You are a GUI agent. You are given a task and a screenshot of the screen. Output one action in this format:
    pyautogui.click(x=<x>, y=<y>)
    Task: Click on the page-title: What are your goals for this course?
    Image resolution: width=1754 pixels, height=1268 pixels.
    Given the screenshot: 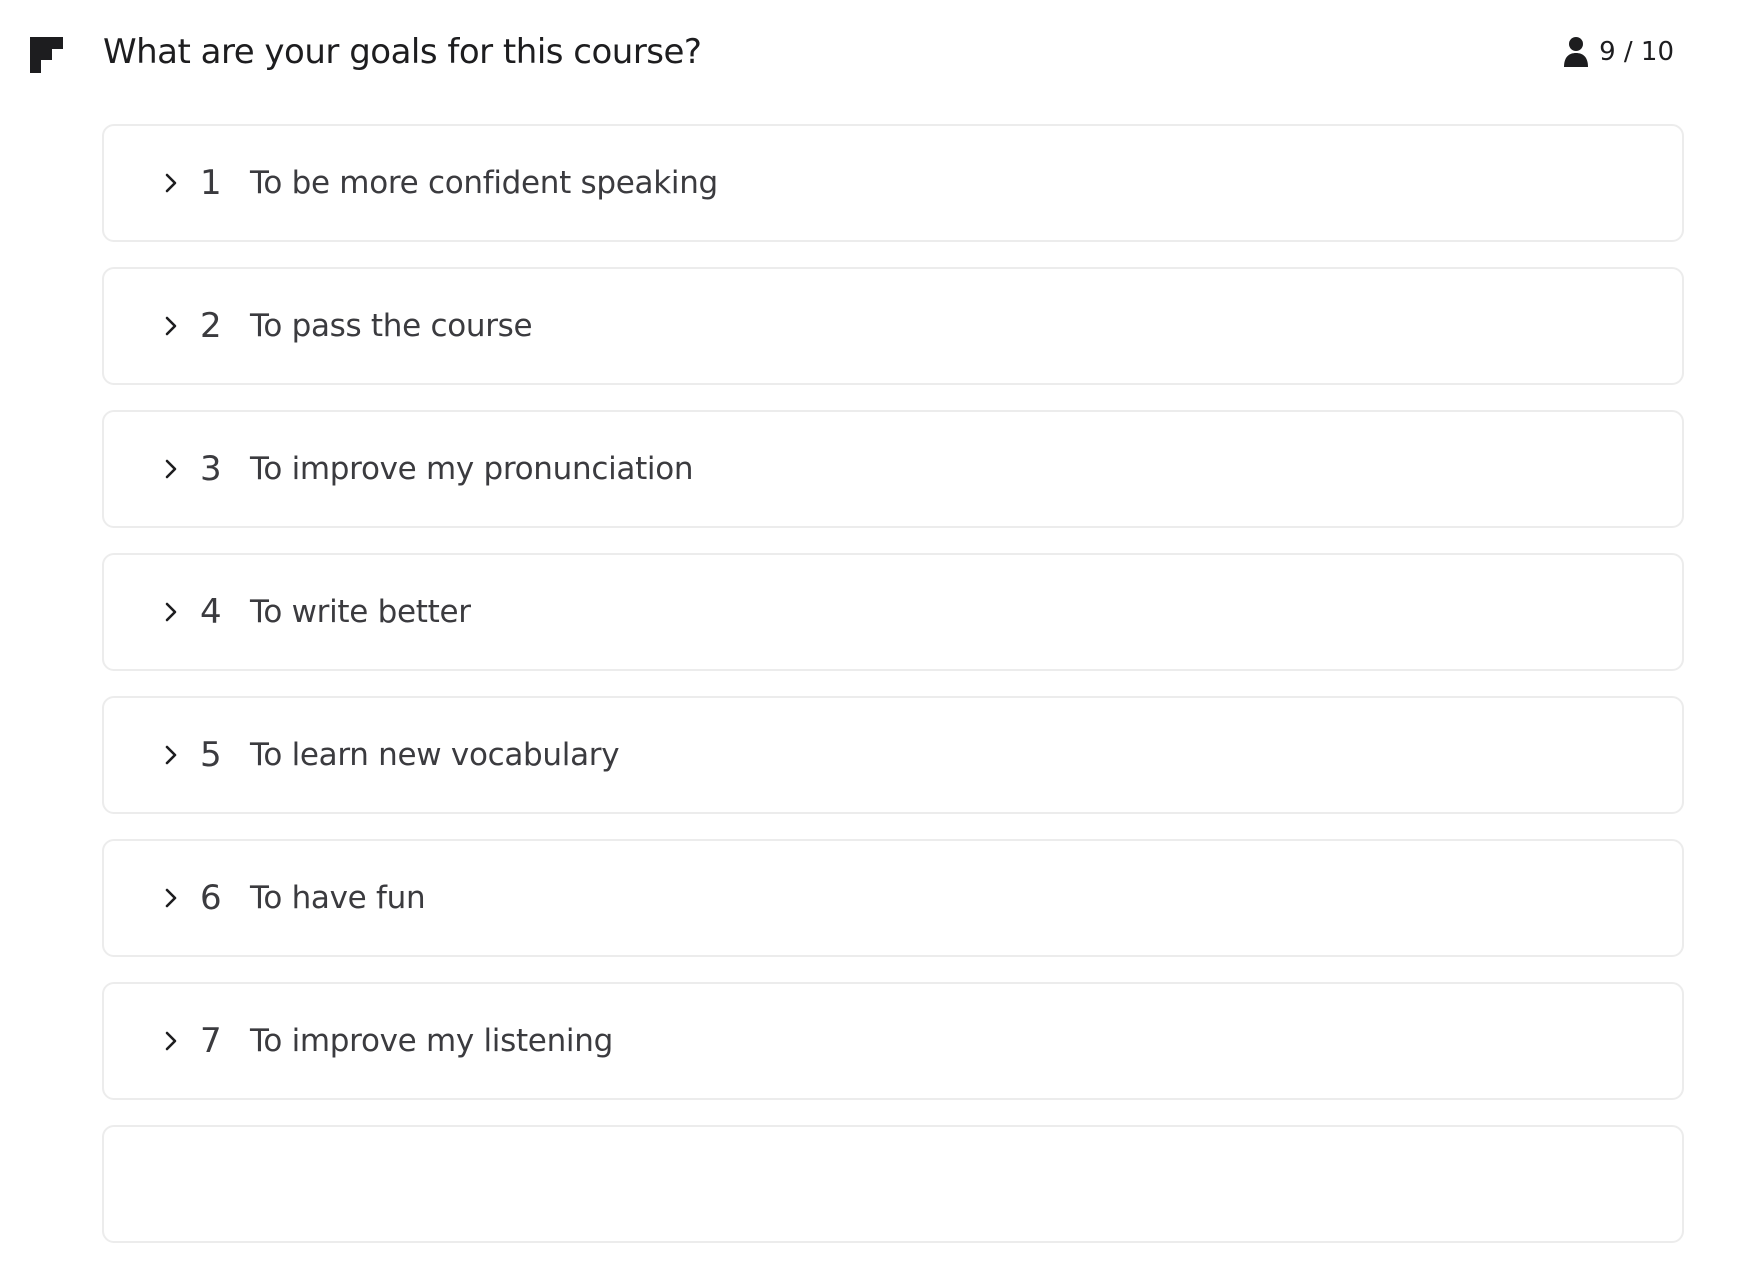 What is the action you would take?
    pyautogui.click(x=402, y=52)
    